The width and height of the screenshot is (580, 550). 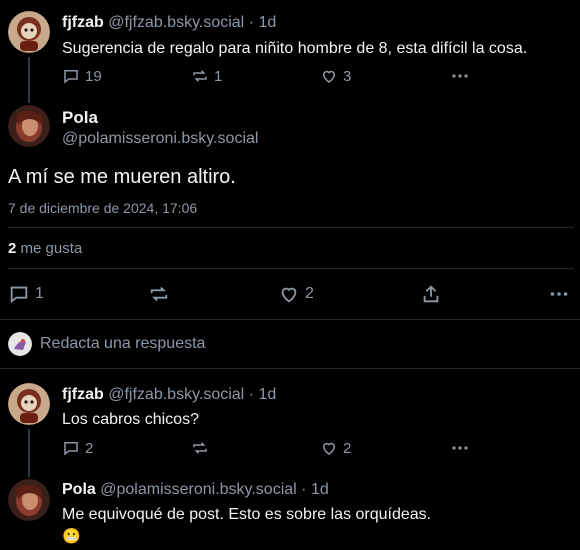 I want to click on reply-author-handle: @polamisseroni.bsky.social, so click(x=198, y=489).